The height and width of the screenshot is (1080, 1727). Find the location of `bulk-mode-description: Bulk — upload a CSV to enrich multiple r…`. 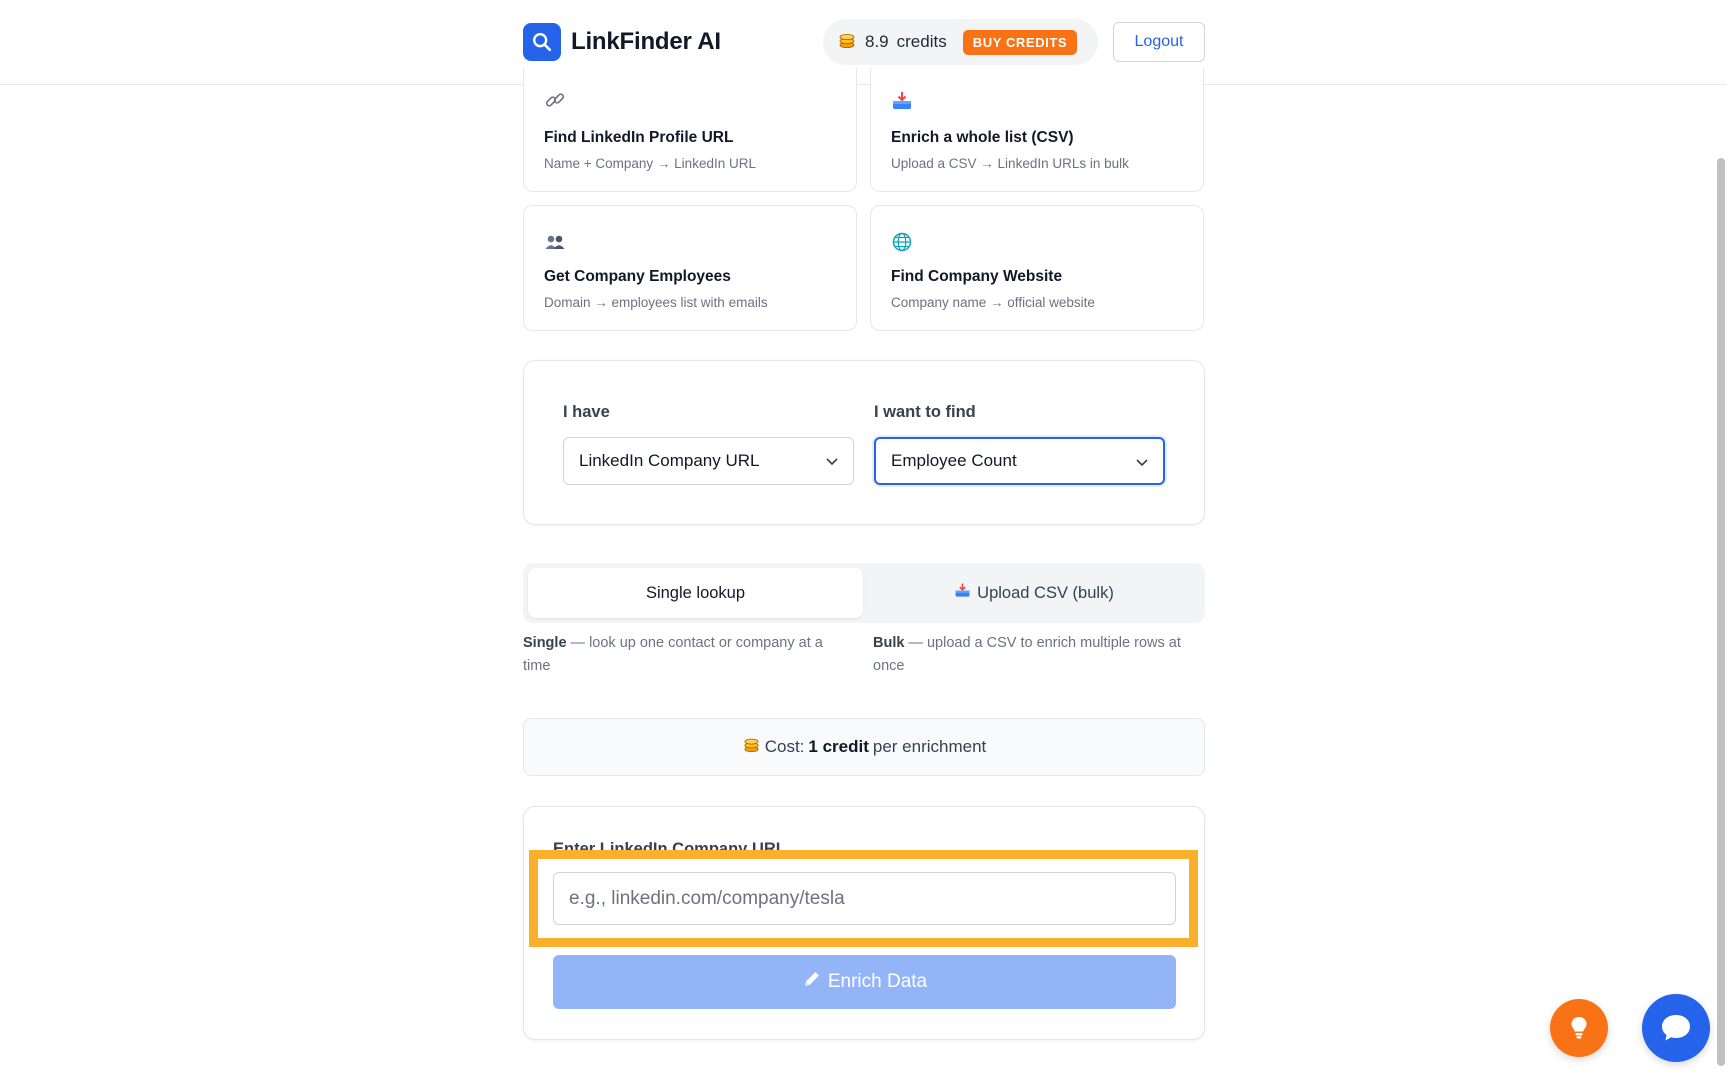

bulk-mode-description: Bulk — upload a CSV to enrich multiple r… is located at coordinates (1027, 654).